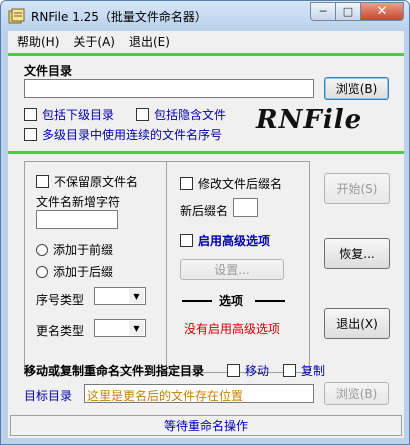  I want to click on add-suffix-dot, so click(42, 271).